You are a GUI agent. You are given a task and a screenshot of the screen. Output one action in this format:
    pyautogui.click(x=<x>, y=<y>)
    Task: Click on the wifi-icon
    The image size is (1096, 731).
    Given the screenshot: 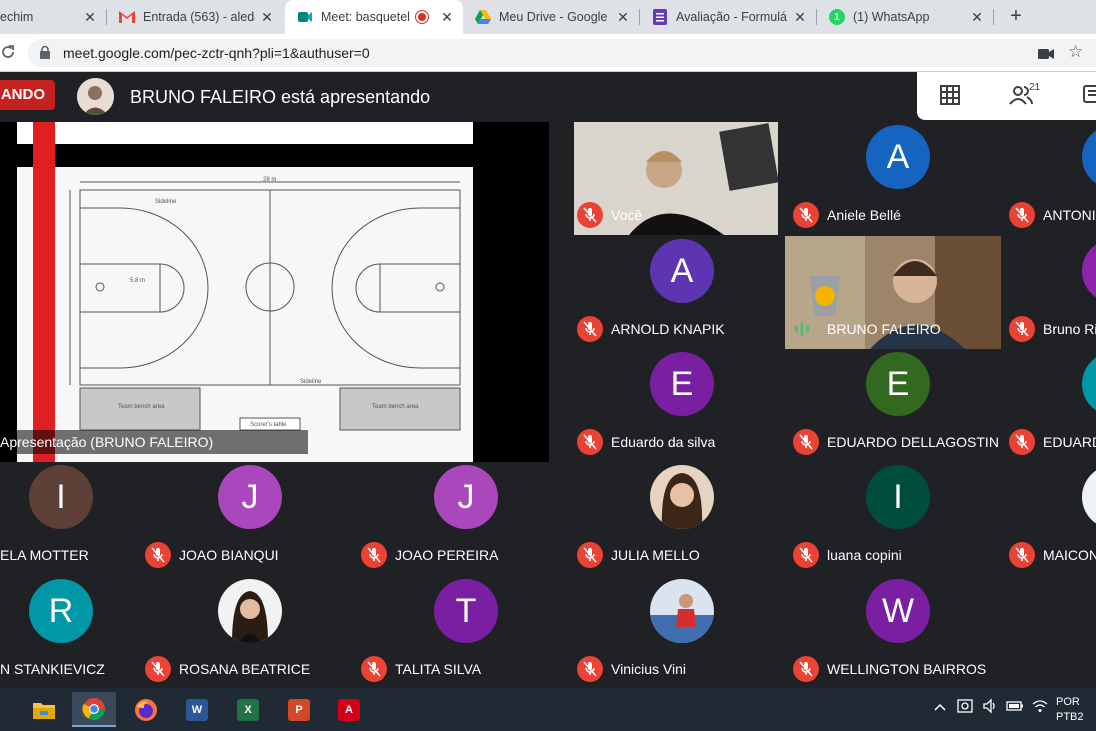 What is the action you would take?
    pyautogui.click(x=1040, y=707)
    